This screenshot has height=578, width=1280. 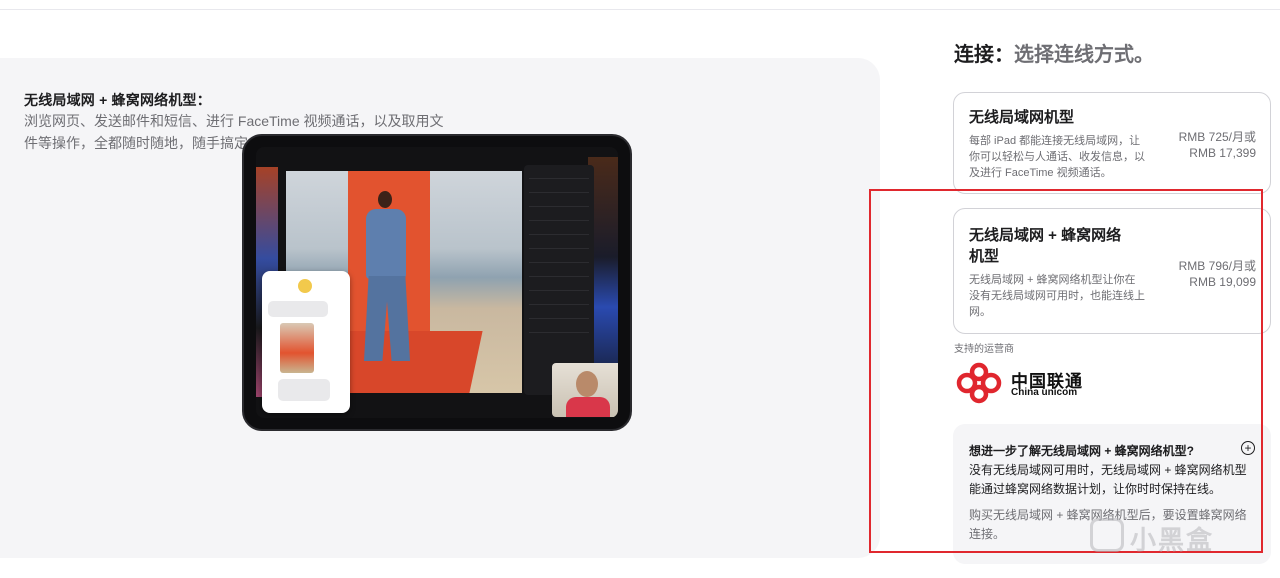 What do you see at coordinates (1022, 117) in the screenshot?
I see `option-name: 无线局域网机型` at bounding box center [1022, 117].